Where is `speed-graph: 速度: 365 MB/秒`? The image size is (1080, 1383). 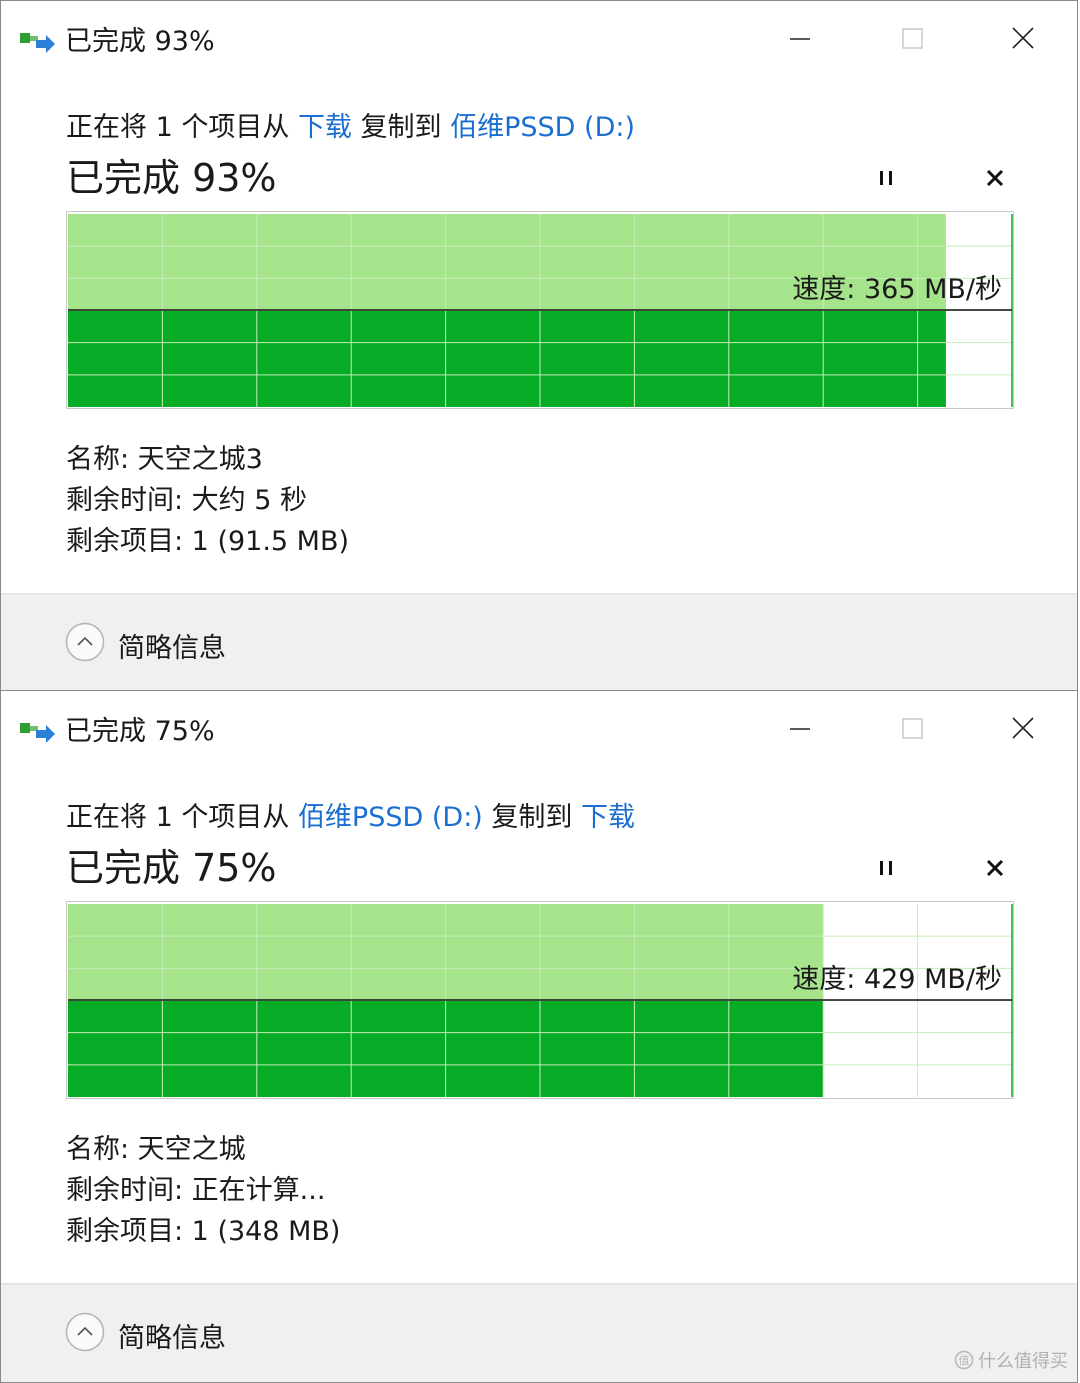
speed-graph: 速度: 365 MB/秒 is located at coordinates (540, 310).